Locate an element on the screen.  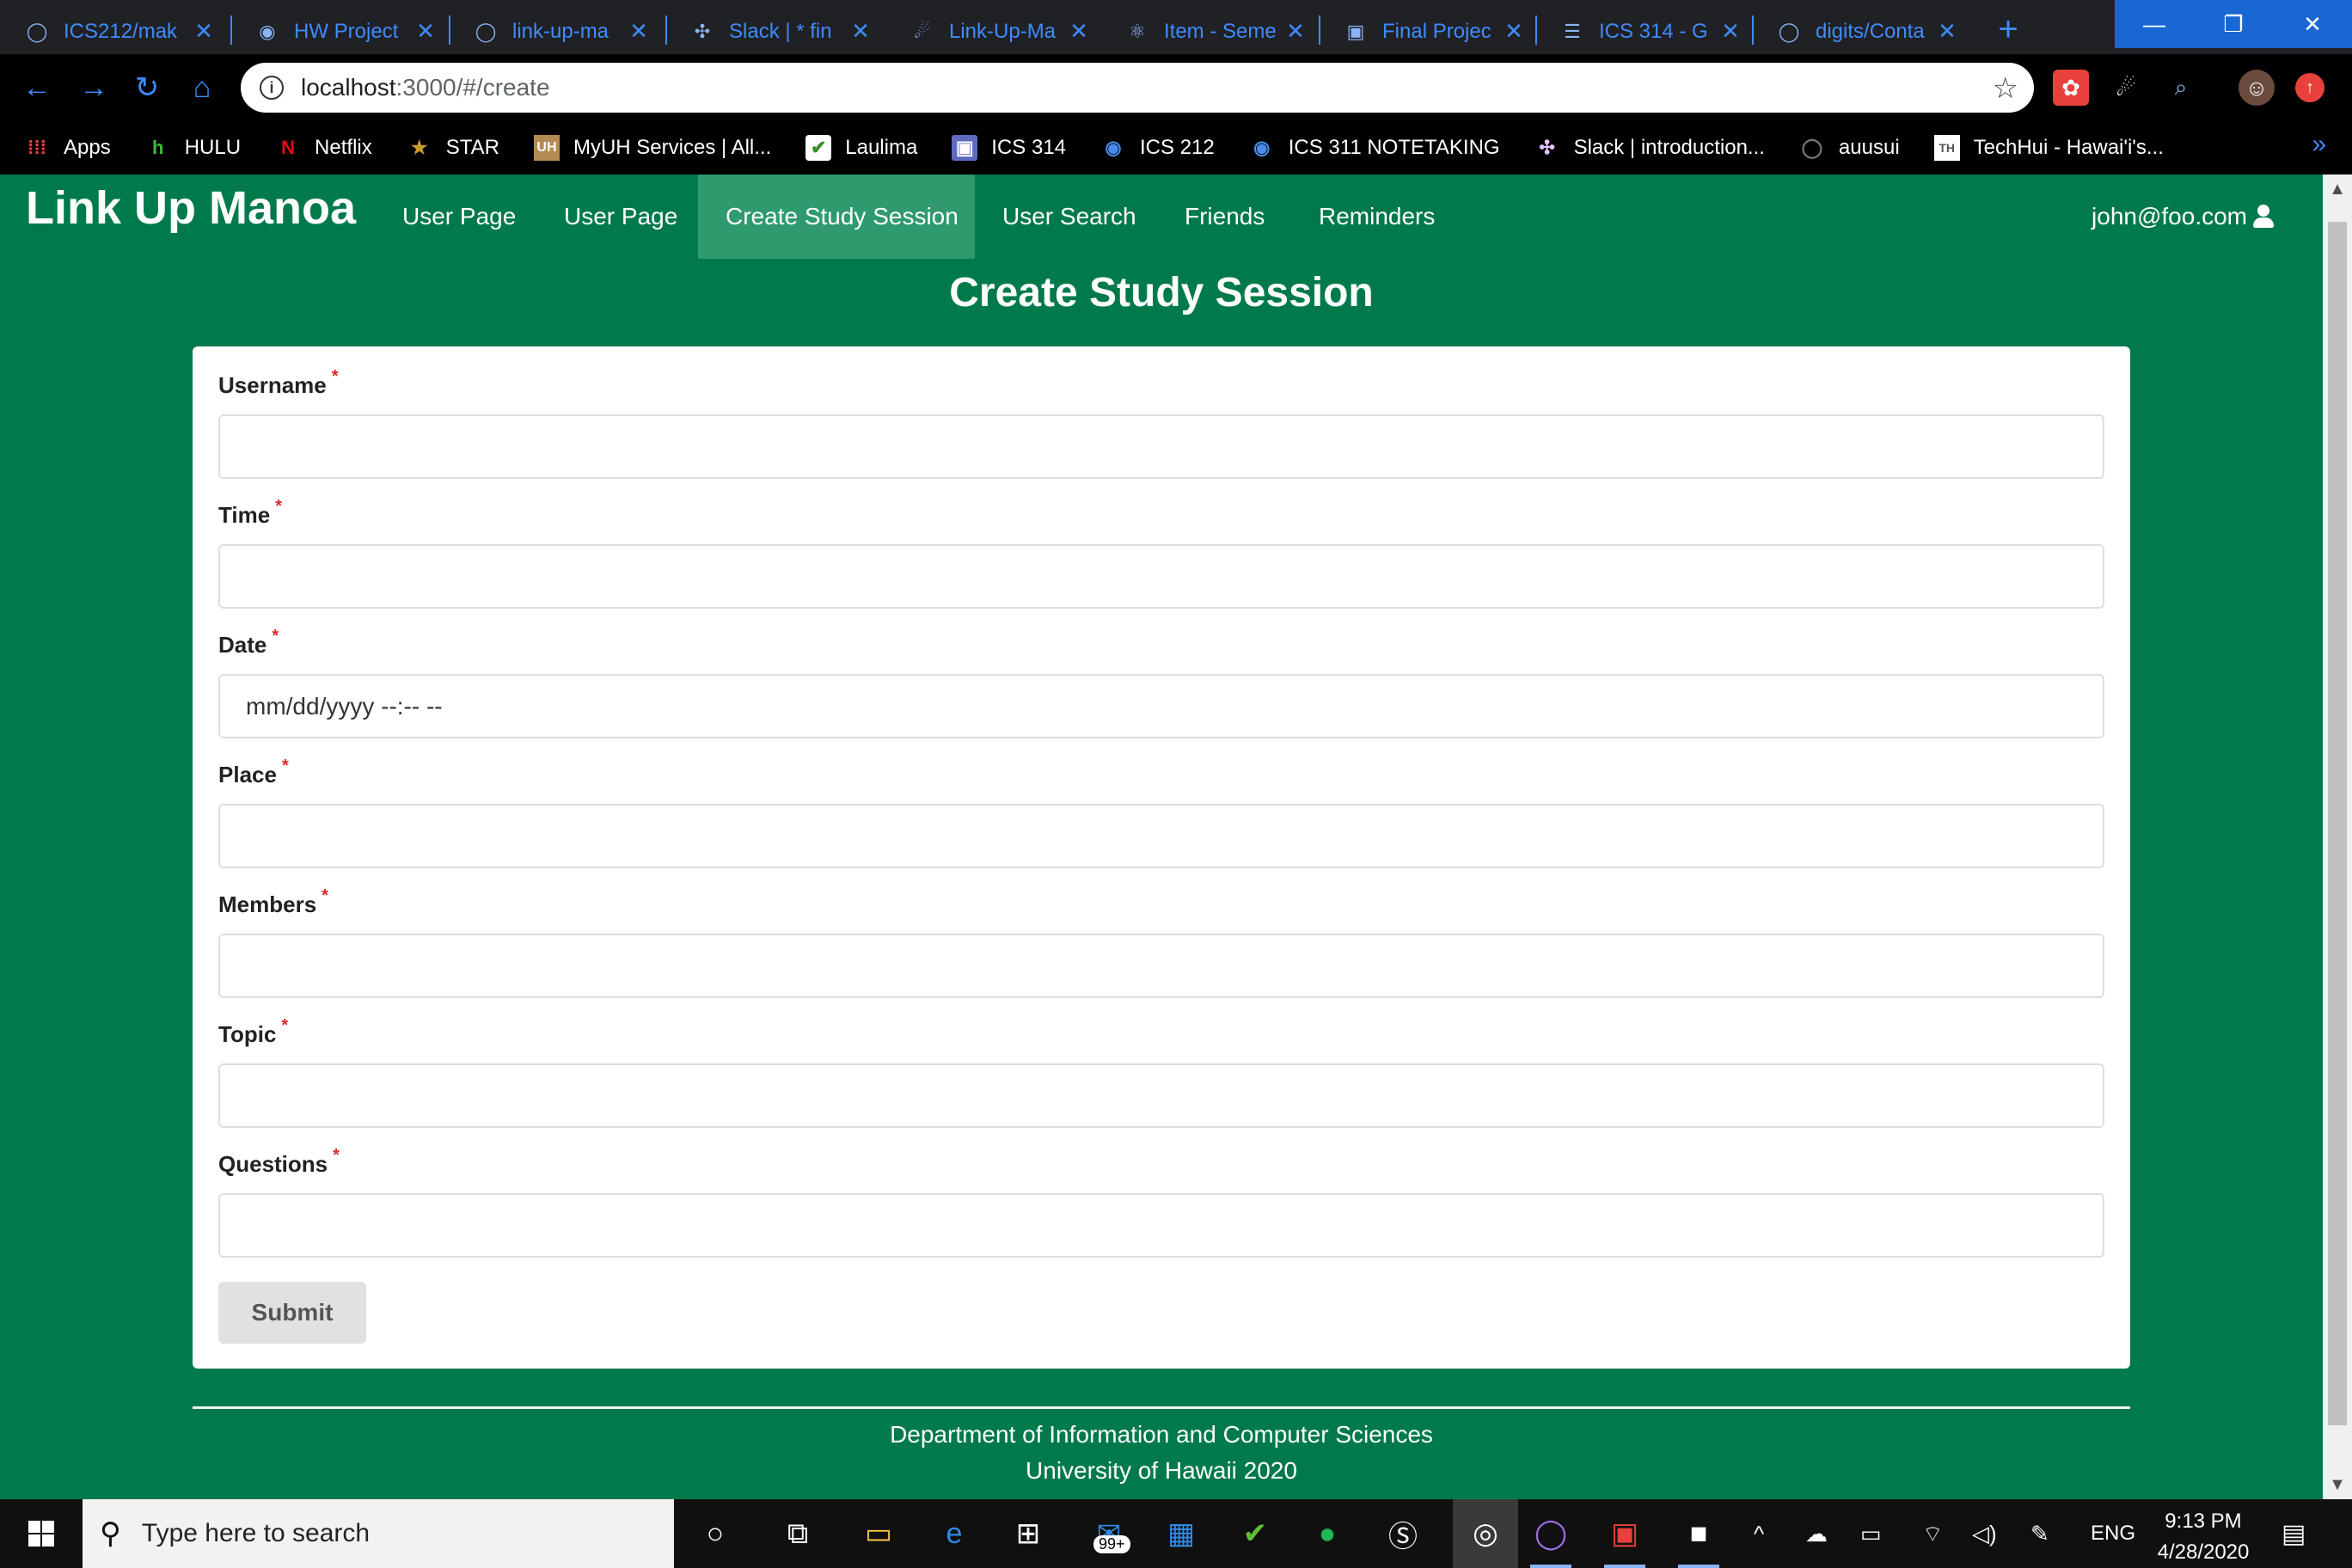
onedrive-icon: ☁ is located at coordinates (1816, 1533).